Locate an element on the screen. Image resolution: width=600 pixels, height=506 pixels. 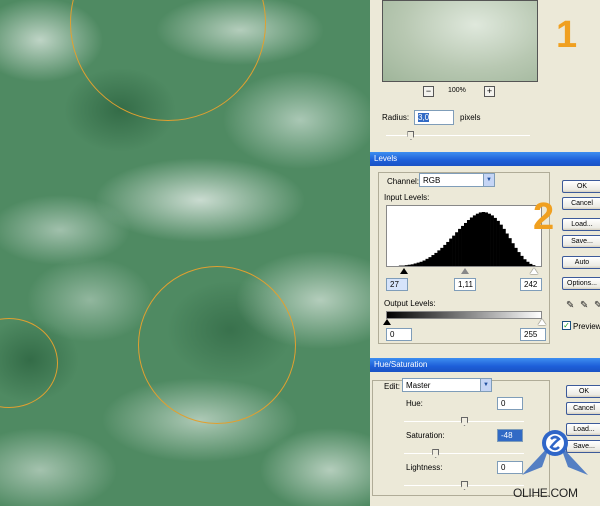
levels-ok-button: OK is located at coordinates (581, 186).